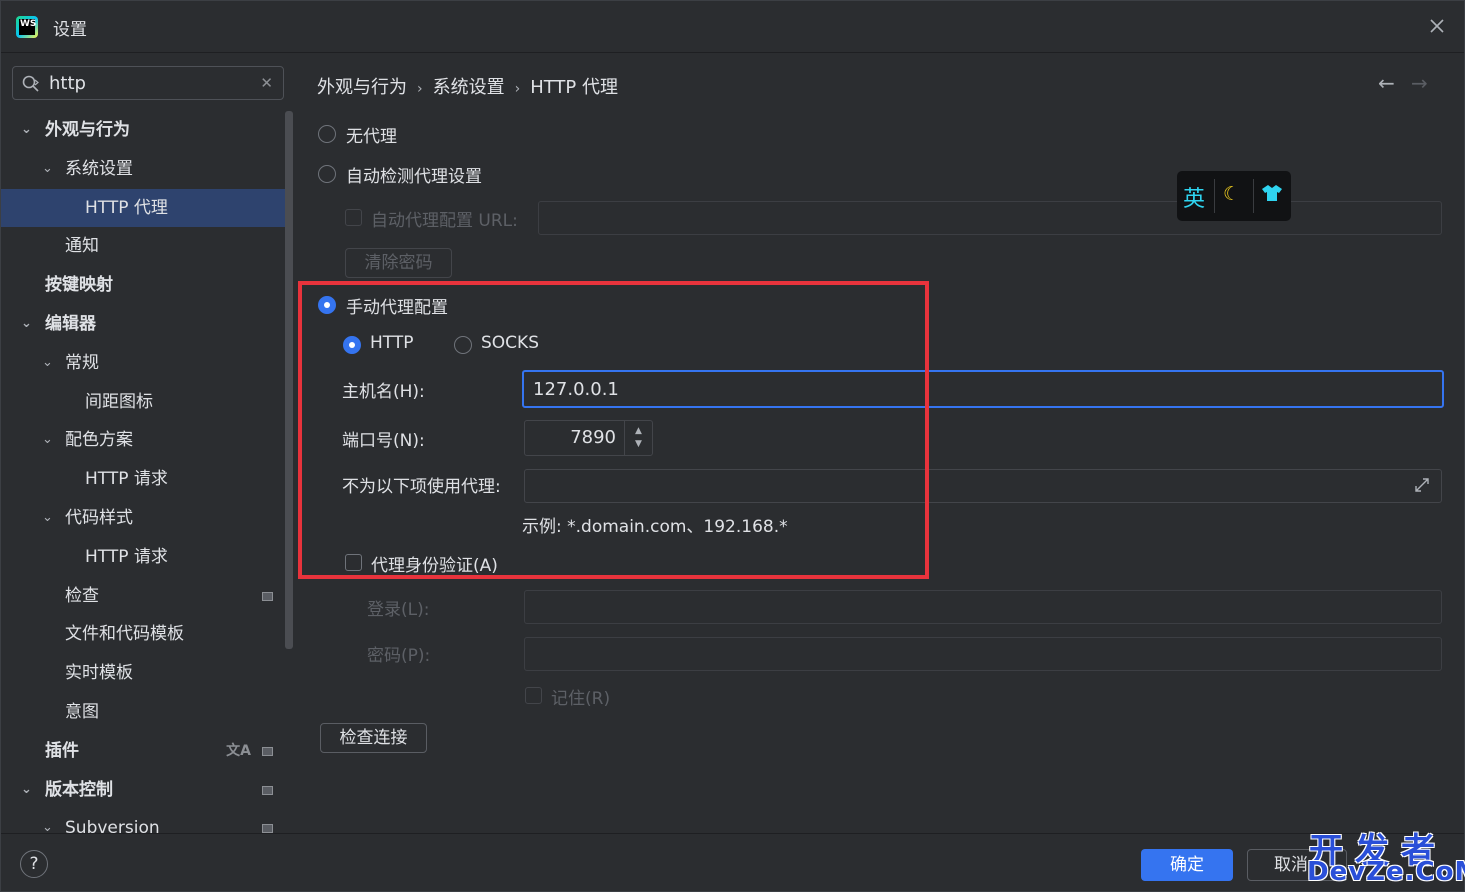 This screenshot has width=1465, height=892. What do you see at coordinates (983, 654) in the screenshot?
I see `password-field` at bounding box center [983, 654].